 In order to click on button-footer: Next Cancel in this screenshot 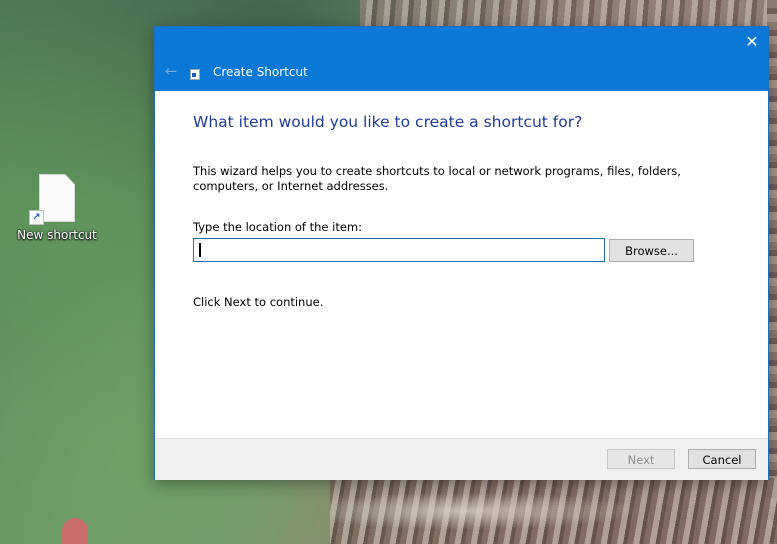, I will do `click(461, 459)`.